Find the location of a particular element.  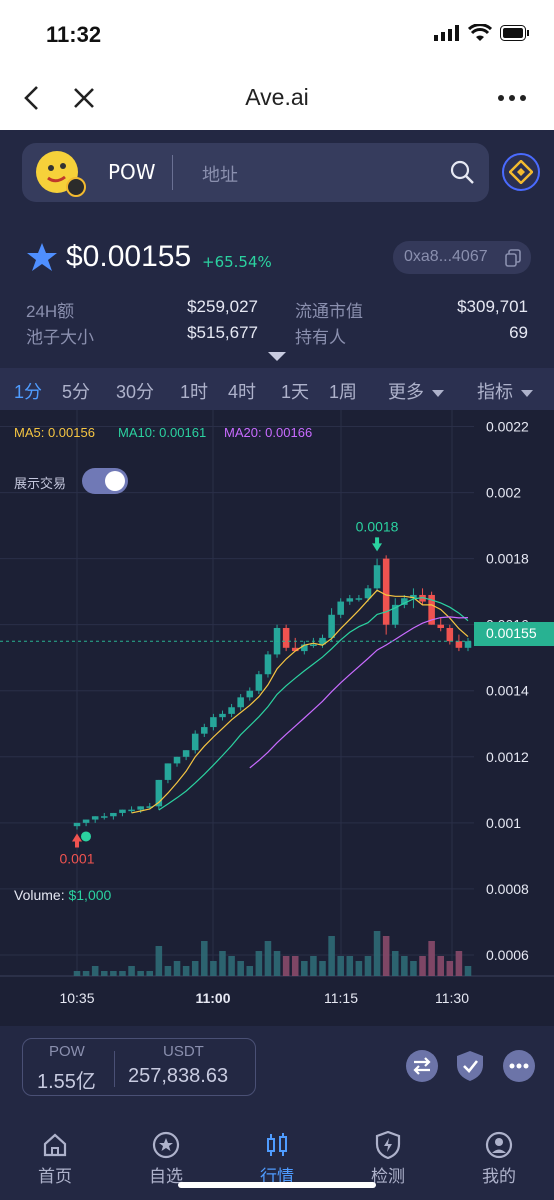

stat-value-market-cap: $309,701 is located at coordinates (492, 306).